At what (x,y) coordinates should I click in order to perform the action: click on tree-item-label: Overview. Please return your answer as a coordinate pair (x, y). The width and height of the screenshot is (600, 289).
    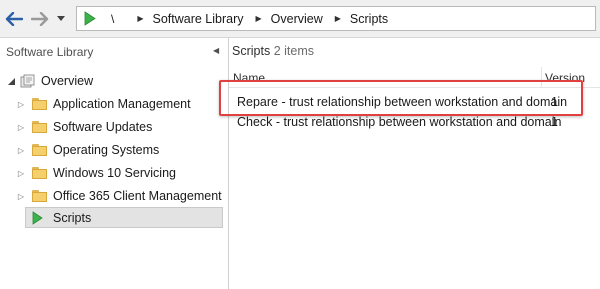
    Looking at the image, I should click on (67, 81).